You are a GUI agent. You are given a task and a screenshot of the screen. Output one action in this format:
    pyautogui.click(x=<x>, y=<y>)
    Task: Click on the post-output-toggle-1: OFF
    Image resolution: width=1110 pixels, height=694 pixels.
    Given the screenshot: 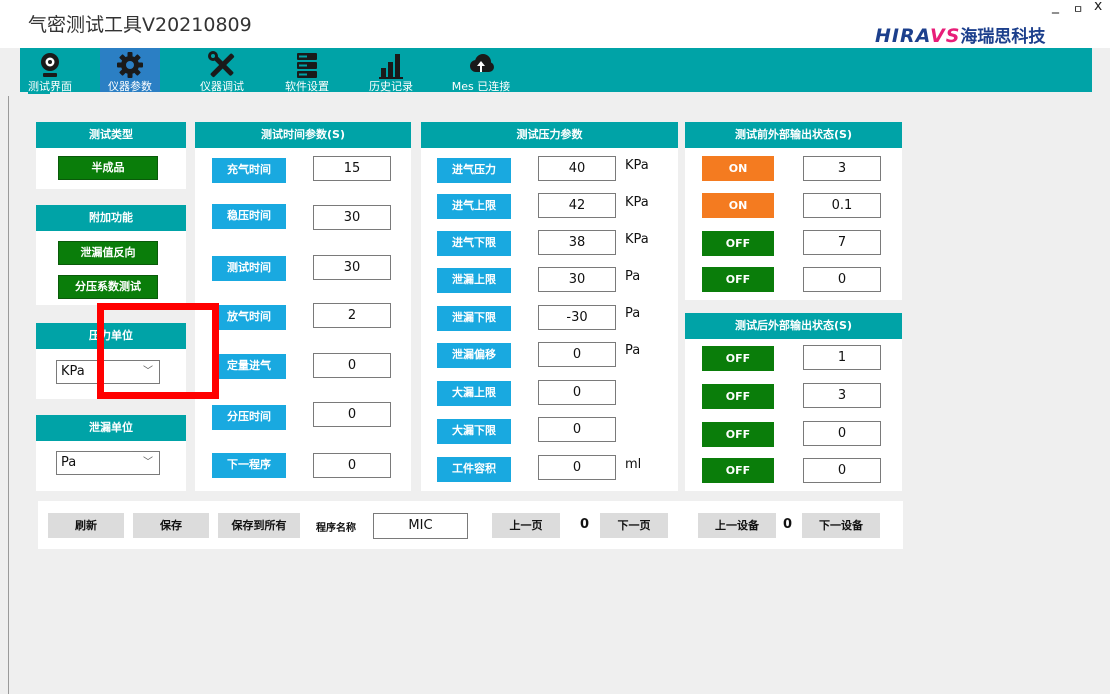 What is the action you would take?
    pyautogui.click(x=738, y=358)
    